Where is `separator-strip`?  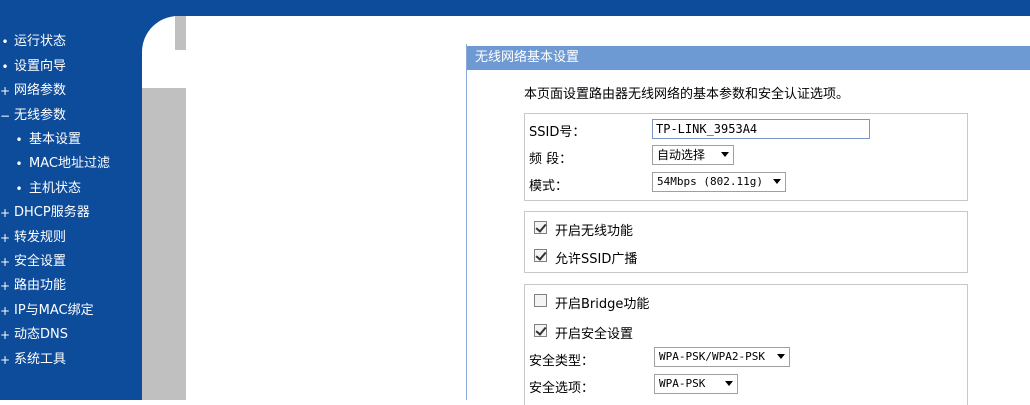
separator-strip is located at coordinates (180, 33).